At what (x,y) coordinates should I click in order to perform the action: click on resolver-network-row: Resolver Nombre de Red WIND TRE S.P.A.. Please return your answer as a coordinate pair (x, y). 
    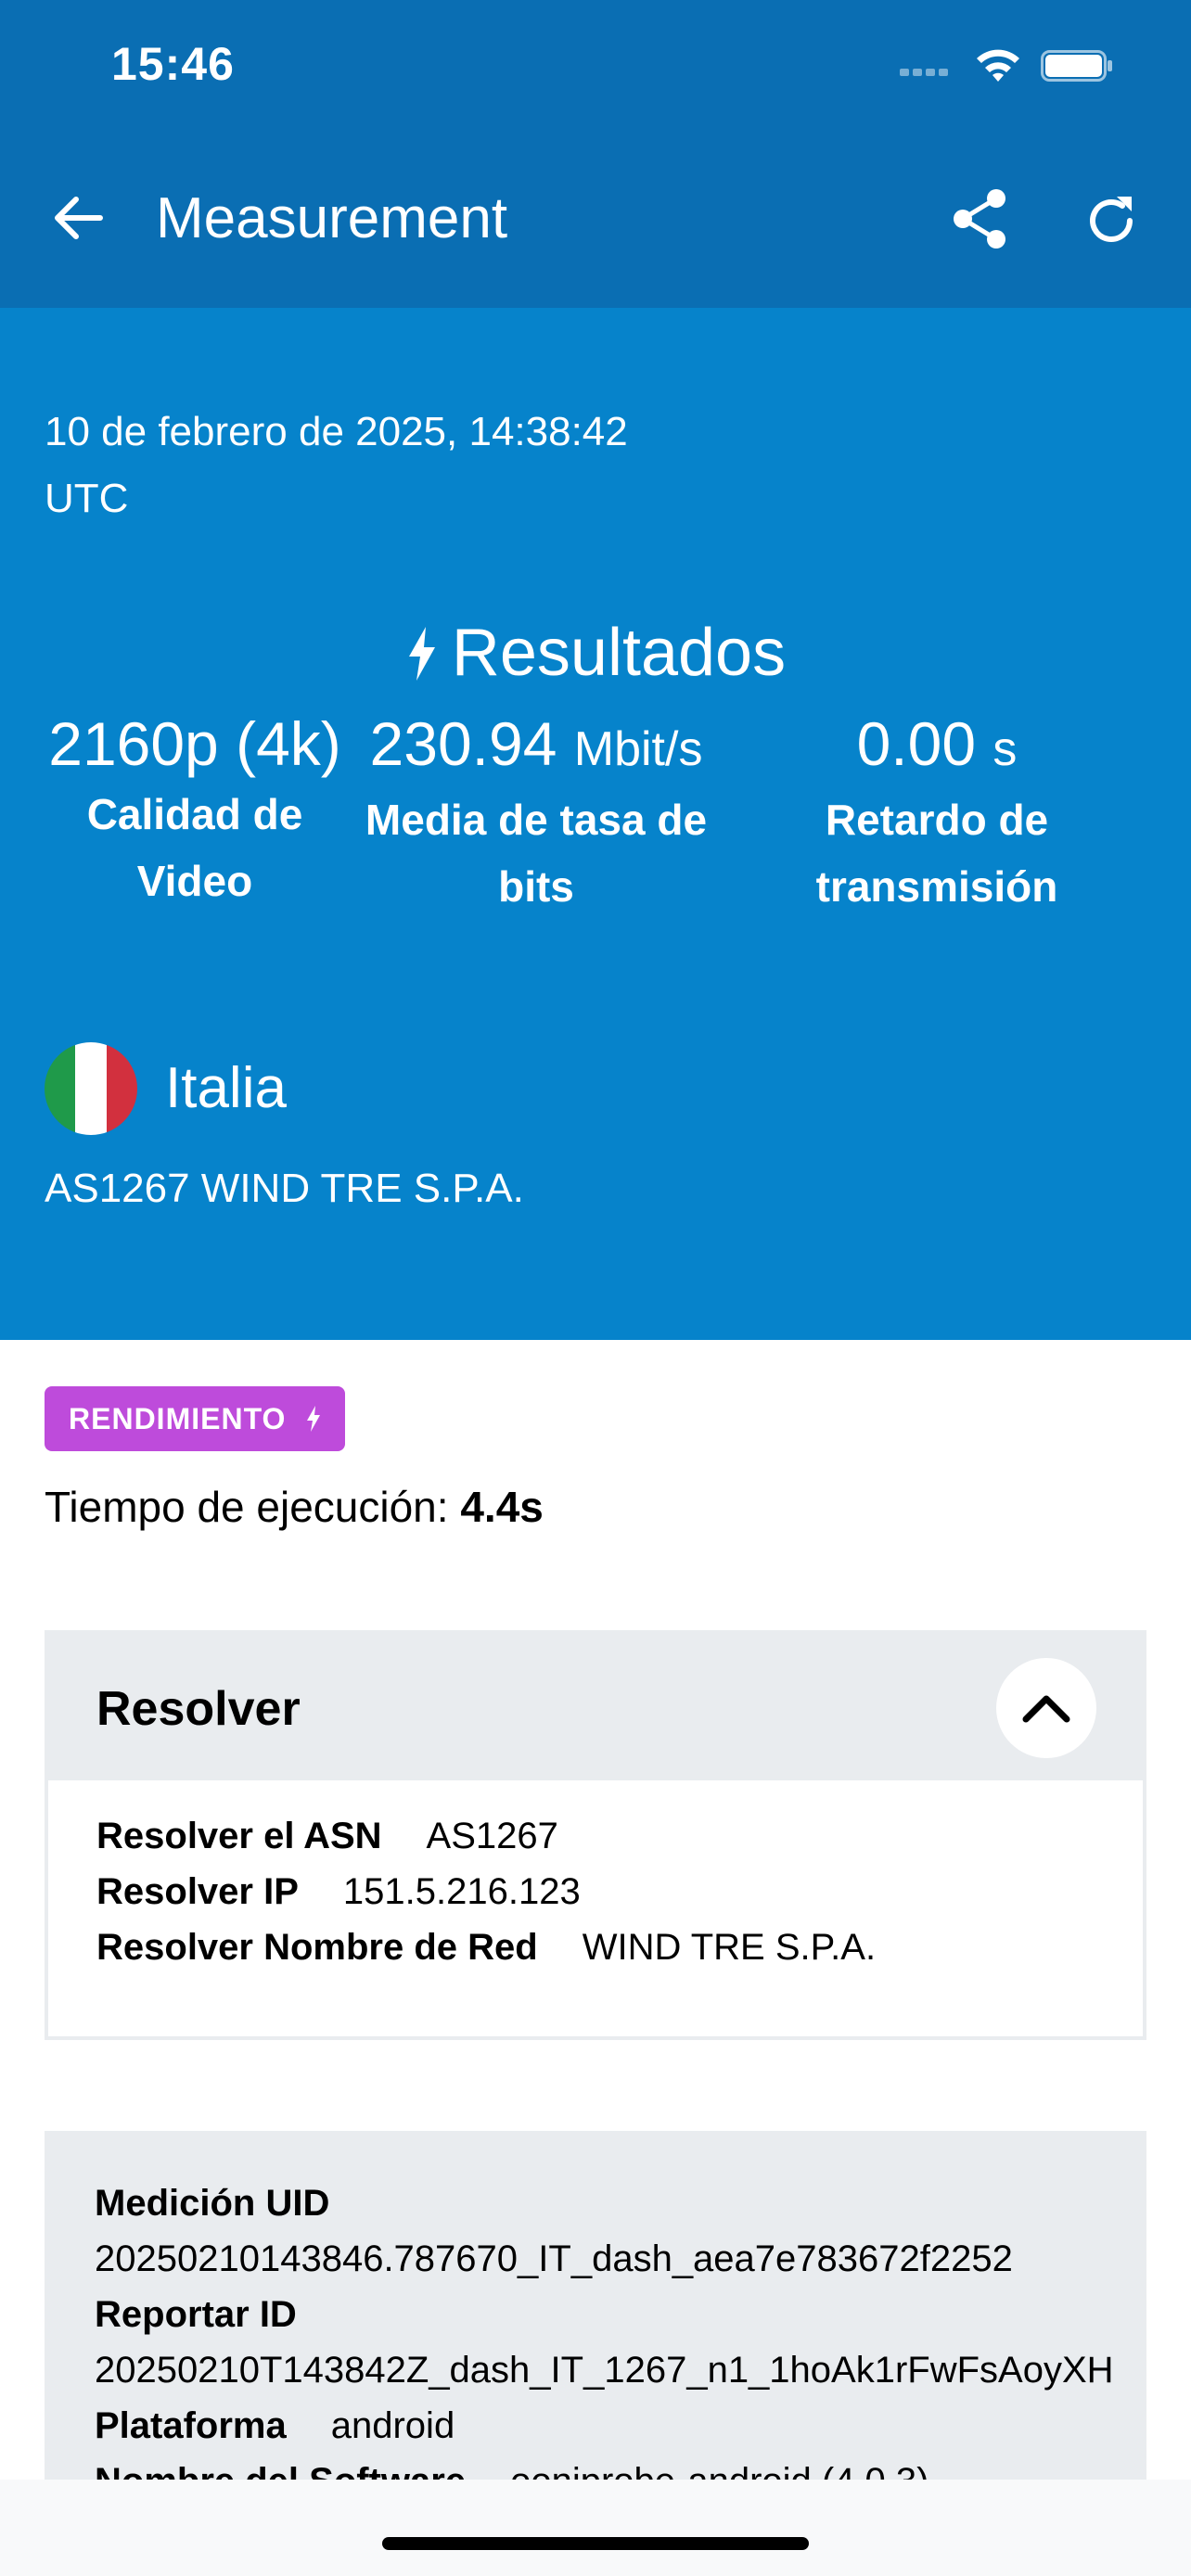
    Looking at the image, I should click on (486, 1947).